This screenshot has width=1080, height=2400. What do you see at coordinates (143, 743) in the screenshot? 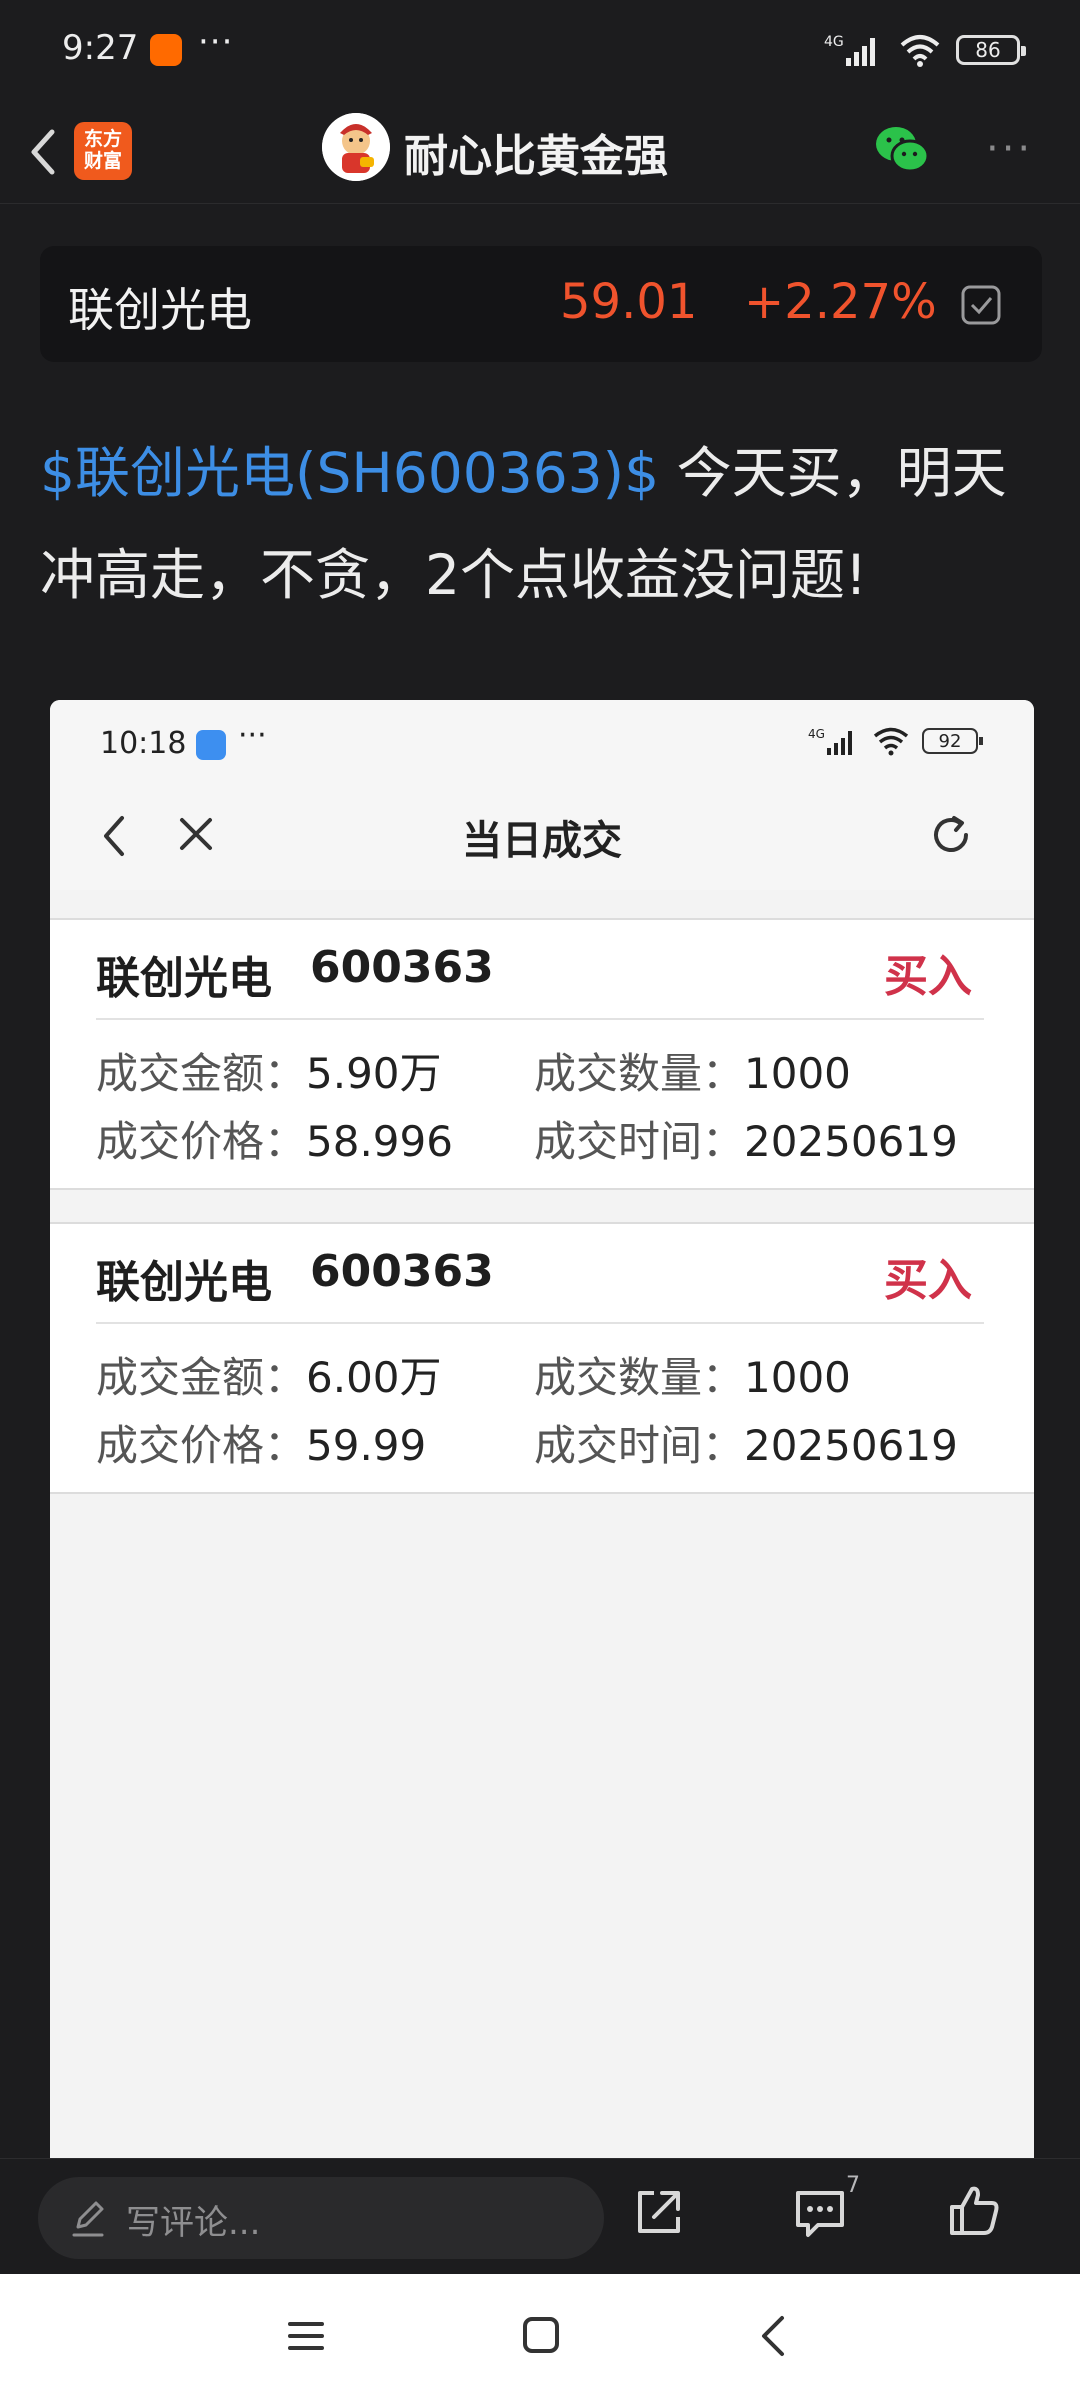
I see `image-status-time: 10:18` at bounding box center [143, 743].